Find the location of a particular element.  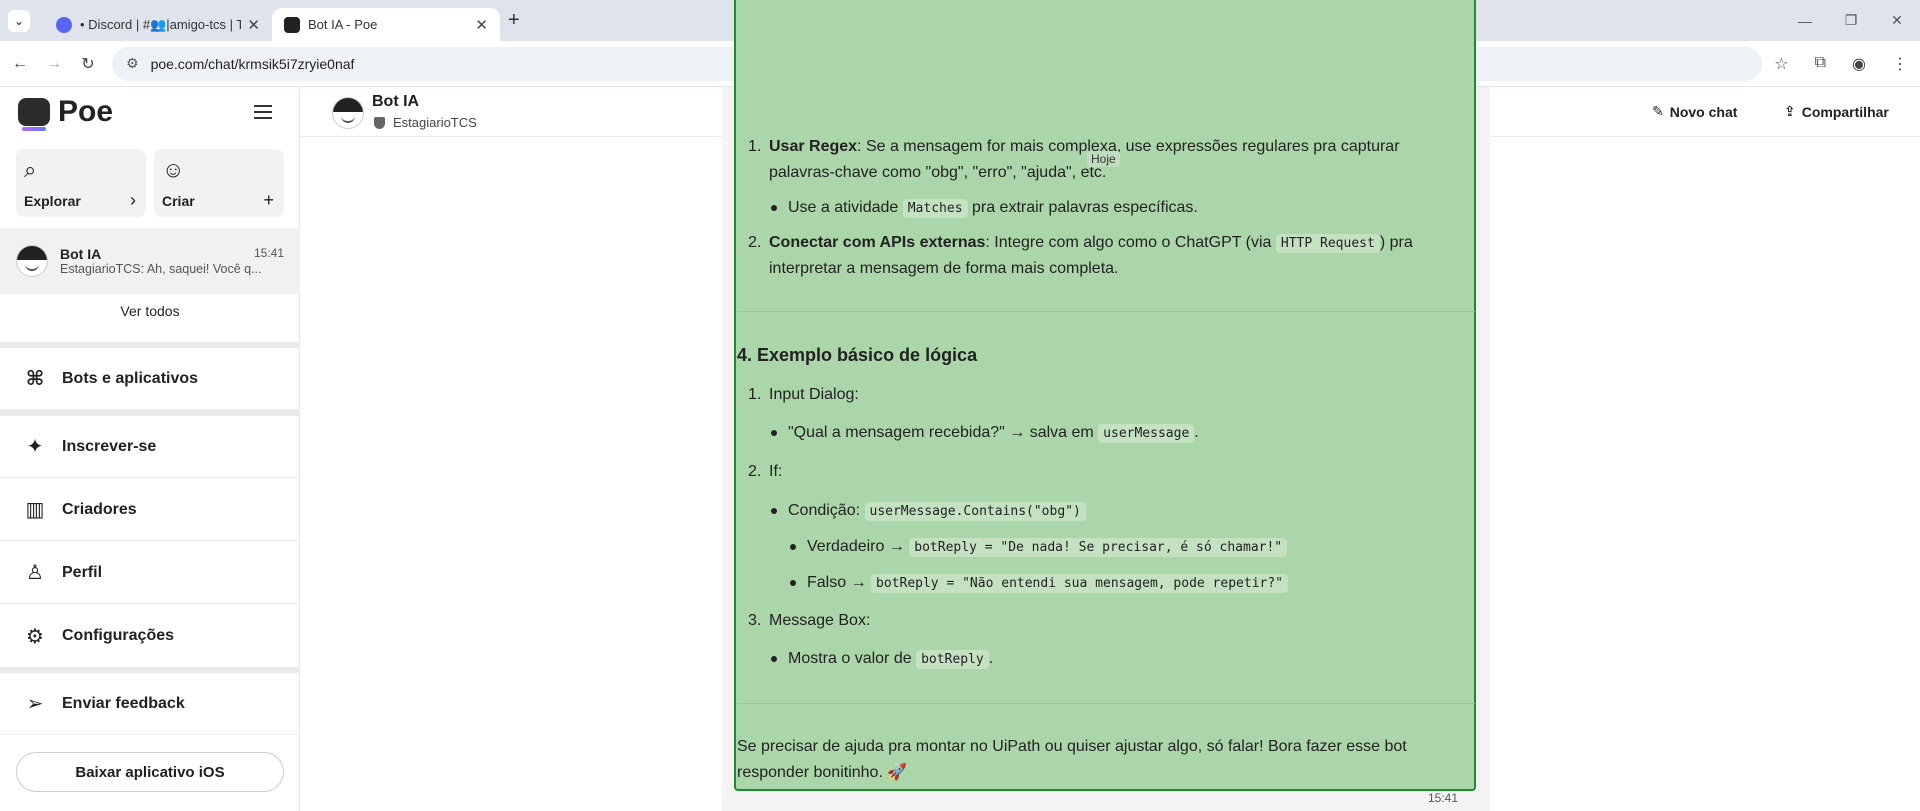

item-text: ) pra is located at coordinates (1396, 242).